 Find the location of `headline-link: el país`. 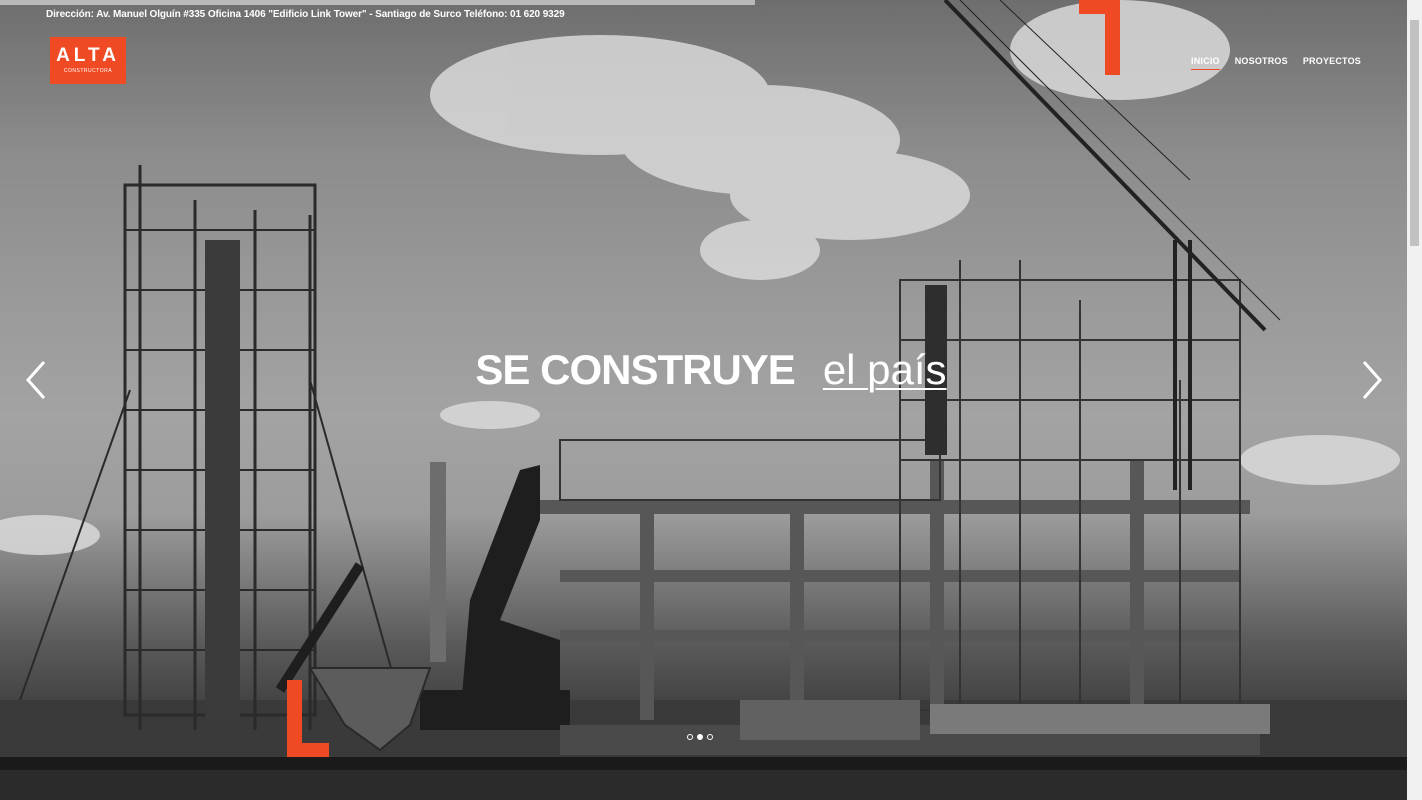

headline-link: el país is located at coordinates (885, 369).